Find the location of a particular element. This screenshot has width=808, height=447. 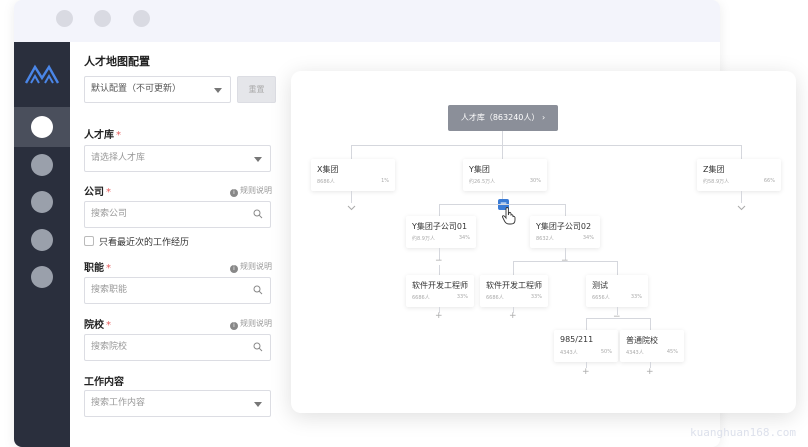

org-node: Y集团 约26.5万人 30% is located at coordinates (505, 175).